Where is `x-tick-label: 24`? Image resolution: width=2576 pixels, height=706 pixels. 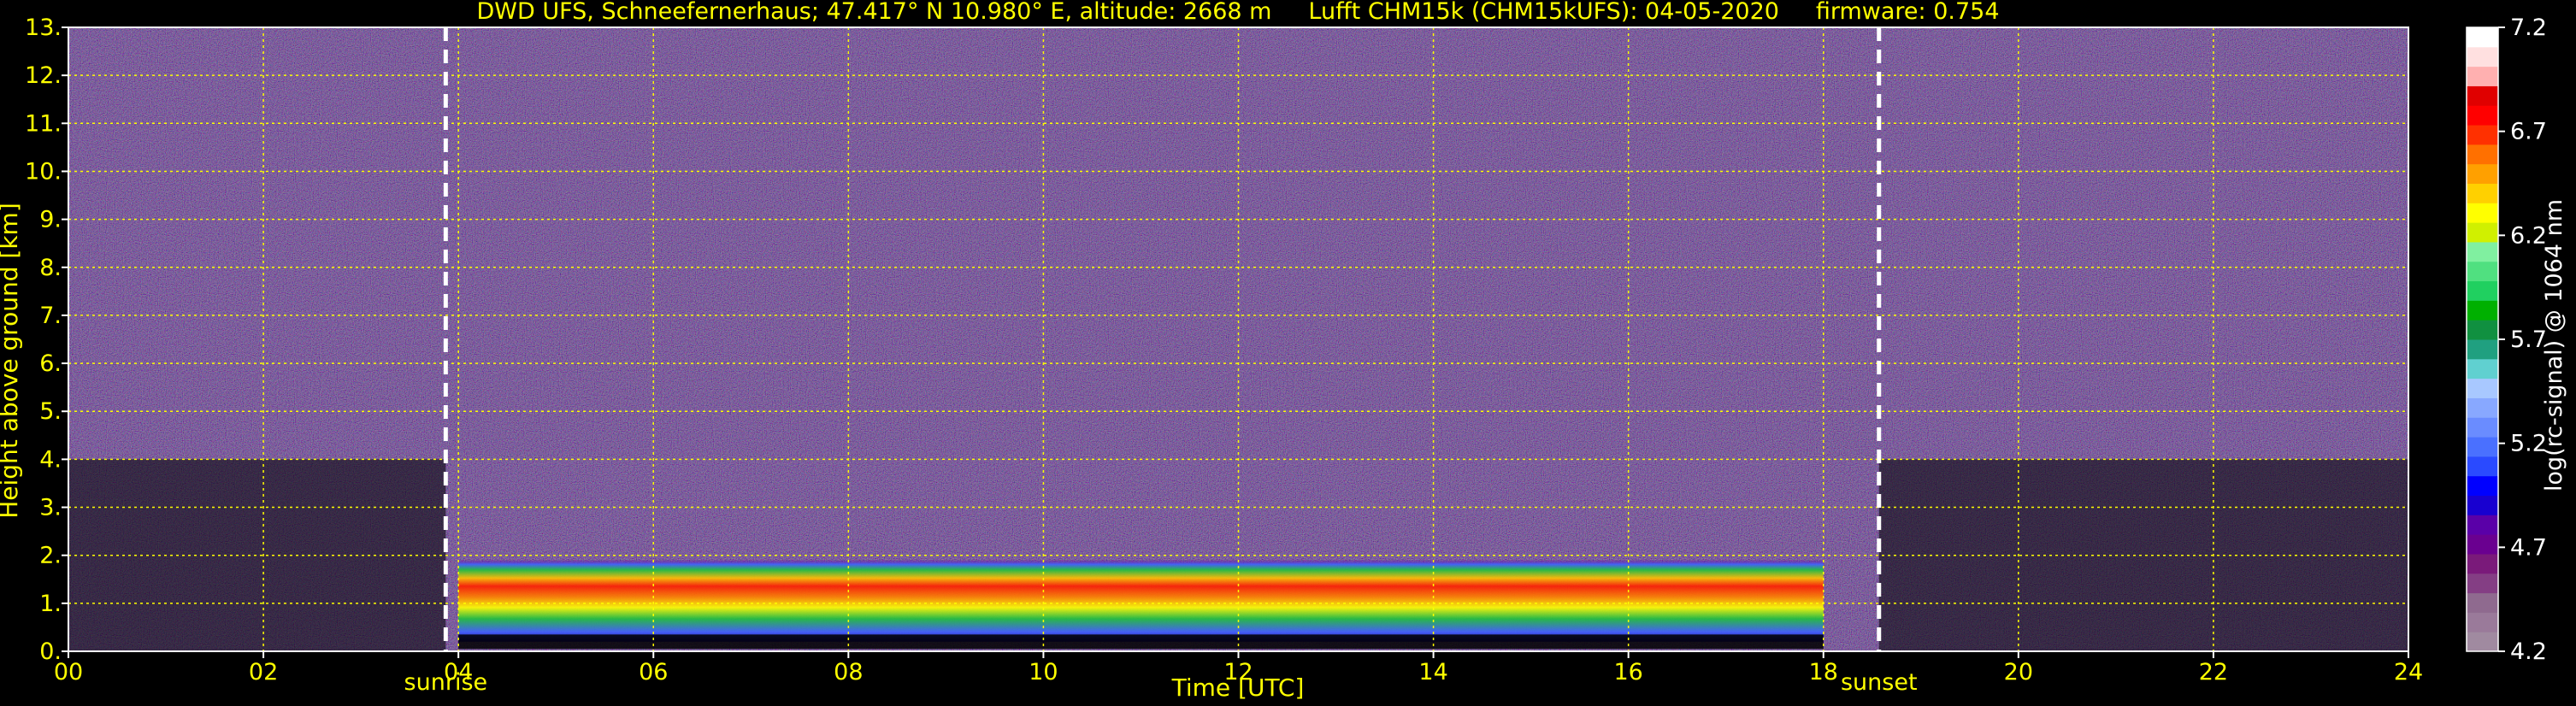 x-tick-label: 24 is located at coordinates (2408, 672).